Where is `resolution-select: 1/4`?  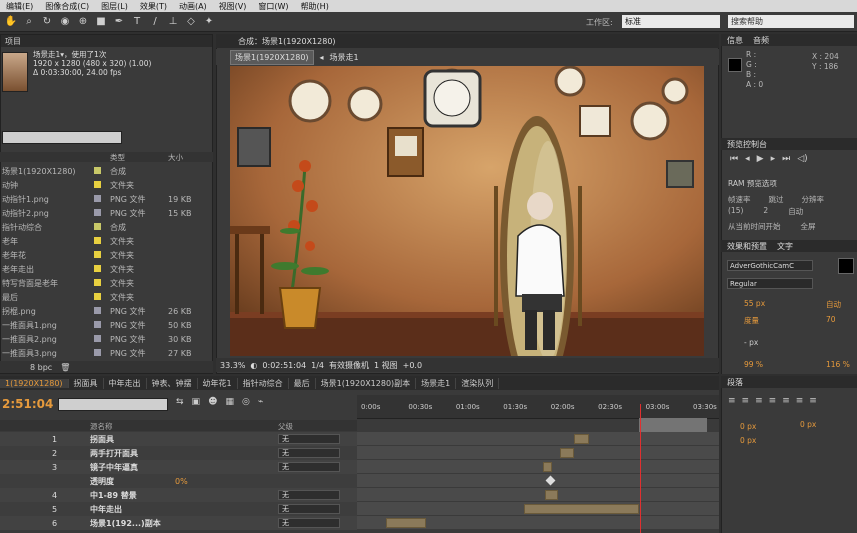
resolution-select: 1/4 is located at coordinates (317, 365).